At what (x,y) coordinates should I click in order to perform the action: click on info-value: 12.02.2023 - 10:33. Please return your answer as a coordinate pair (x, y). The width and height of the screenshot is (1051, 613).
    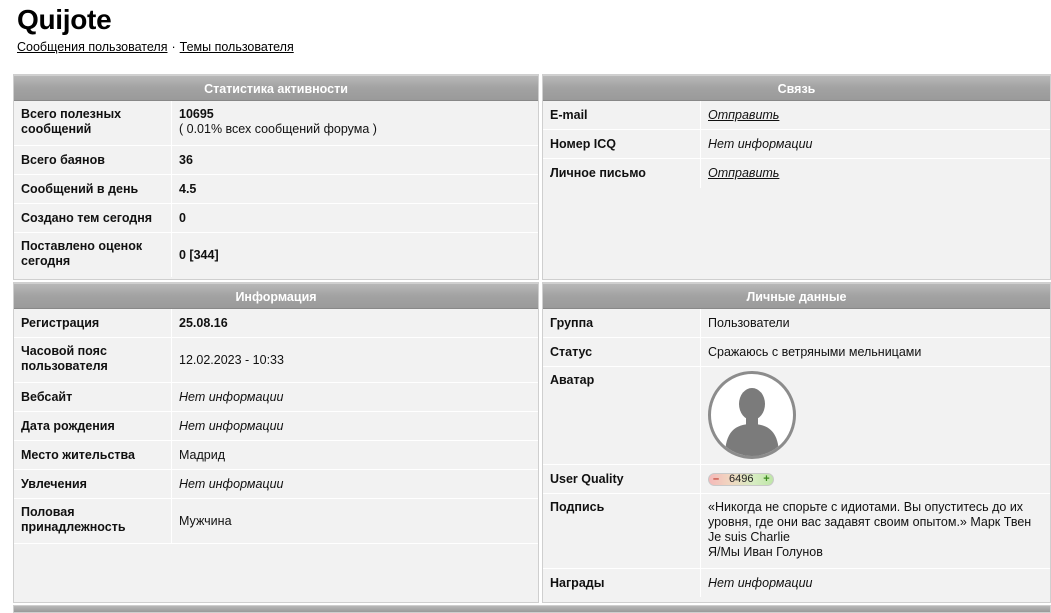
    Looking at the image, I should click on (231, 359).